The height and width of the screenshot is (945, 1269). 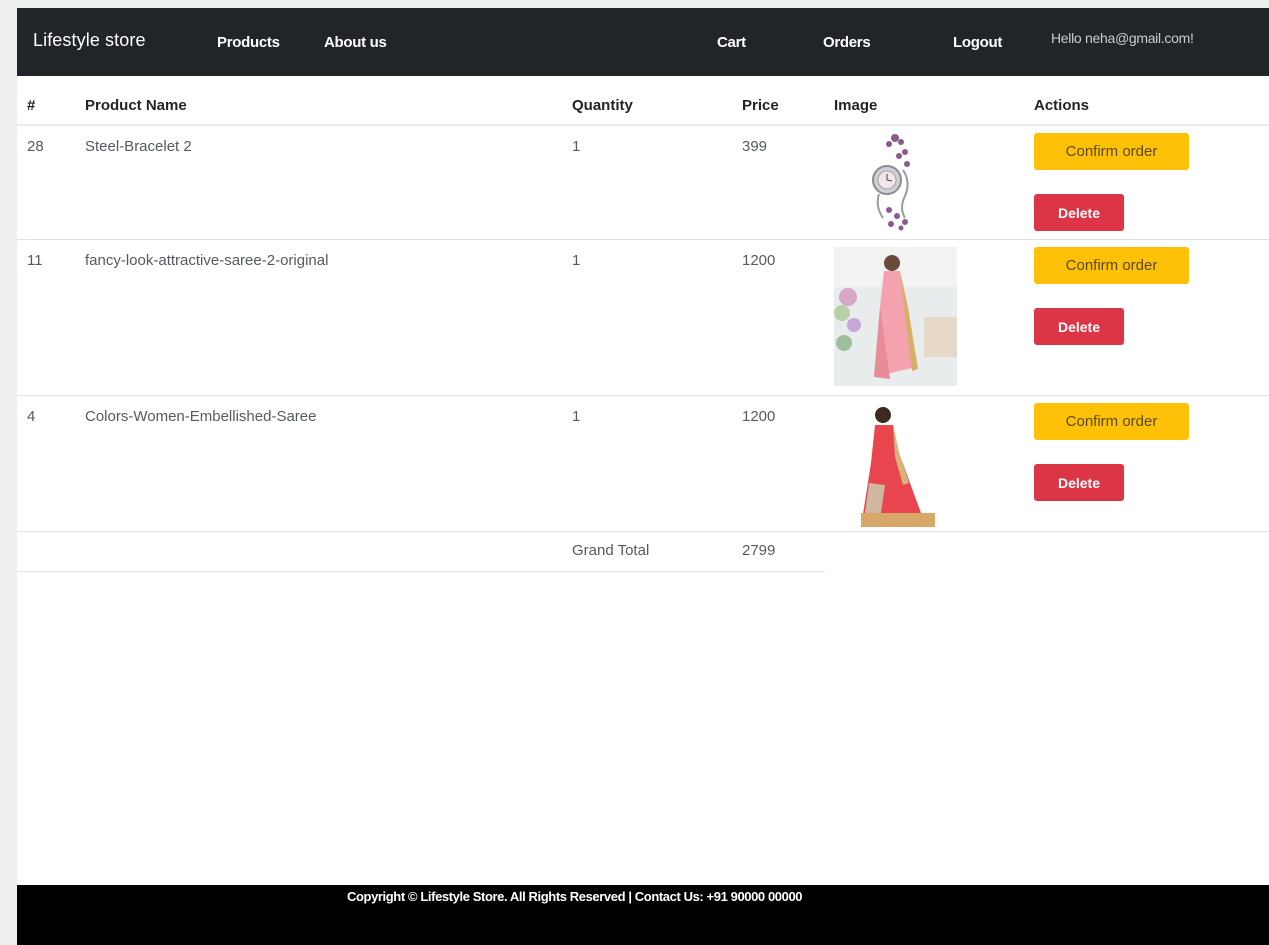 I want to click on grand-total-label: Grand Total, so click(x=611, y=550).